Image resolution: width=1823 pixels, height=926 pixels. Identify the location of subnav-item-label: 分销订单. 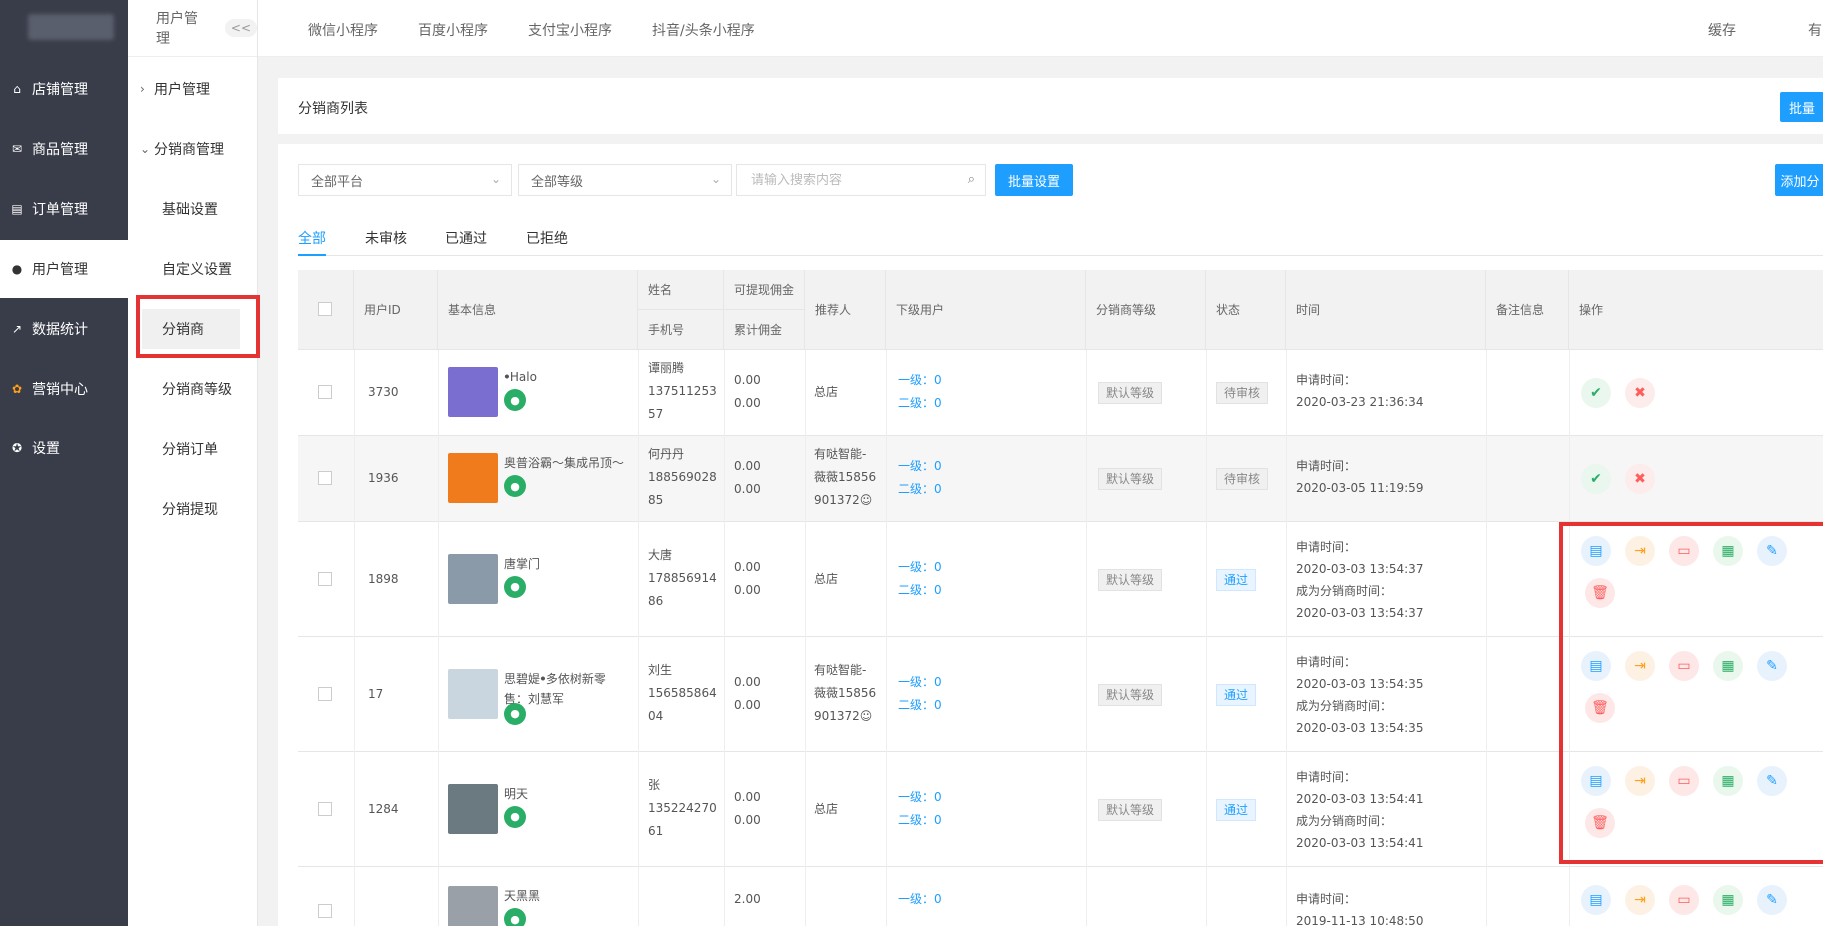
(190, 450).